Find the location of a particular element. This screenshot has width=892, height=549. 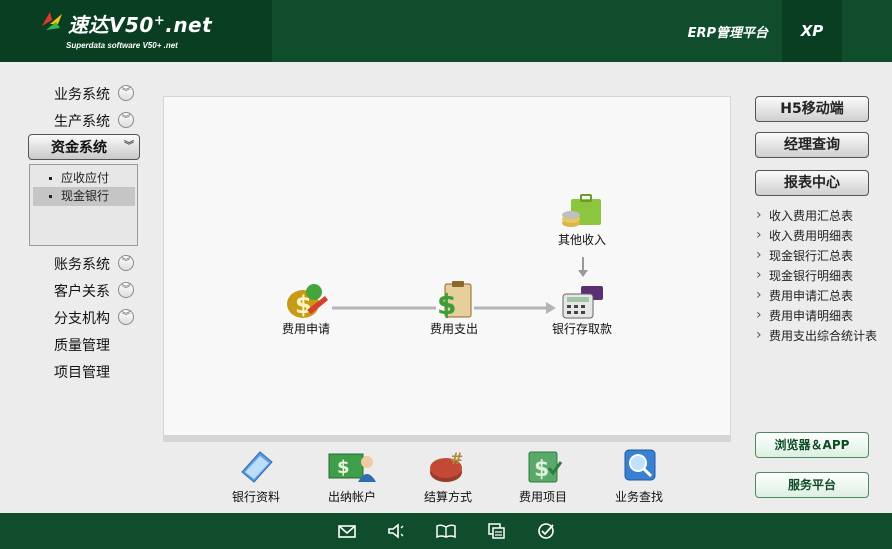

submenu-item-cash-bank: 现金银行 is located at coordinates (84, 196).